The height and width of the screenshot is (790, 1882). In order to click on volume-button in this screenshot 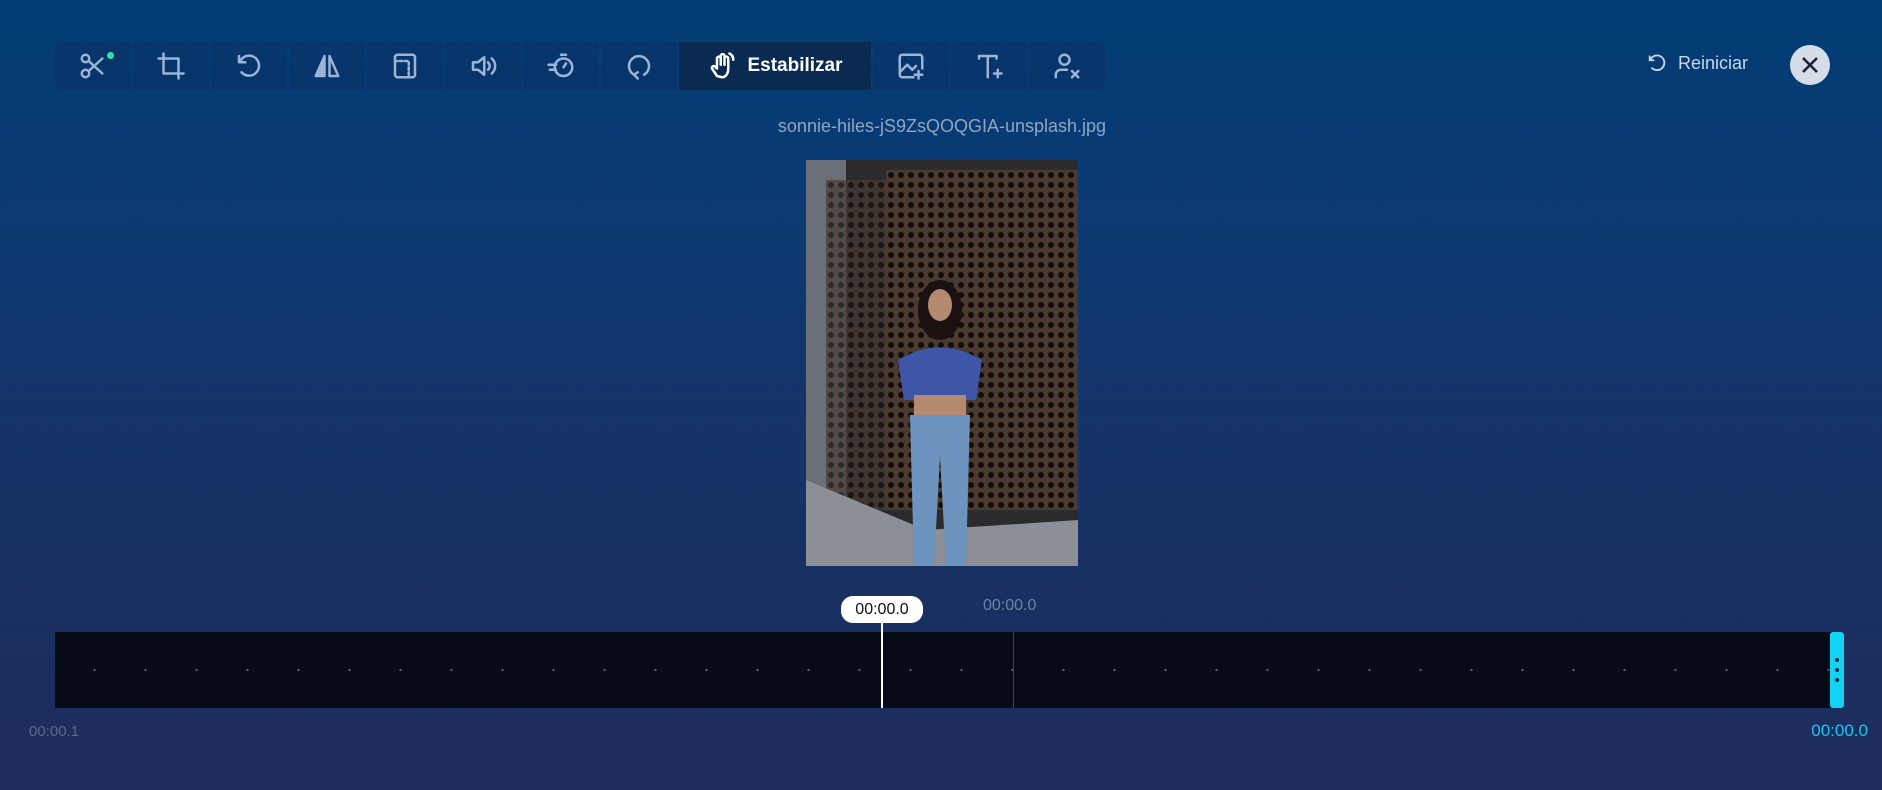, I will do `click(483, 66)`.